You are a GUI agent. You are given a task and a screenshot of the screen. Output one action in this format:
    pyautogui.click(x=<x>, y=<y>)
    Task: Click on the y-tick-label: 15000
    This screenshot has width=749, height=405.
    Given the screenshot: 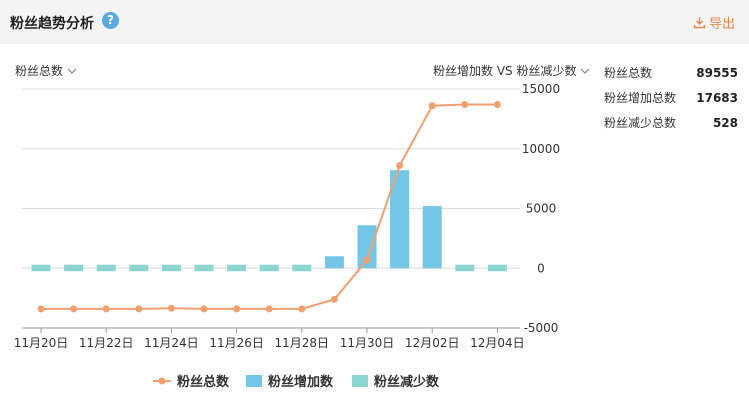 What is the action you would take?
    pyautogui.click(x=541, y=89)
    